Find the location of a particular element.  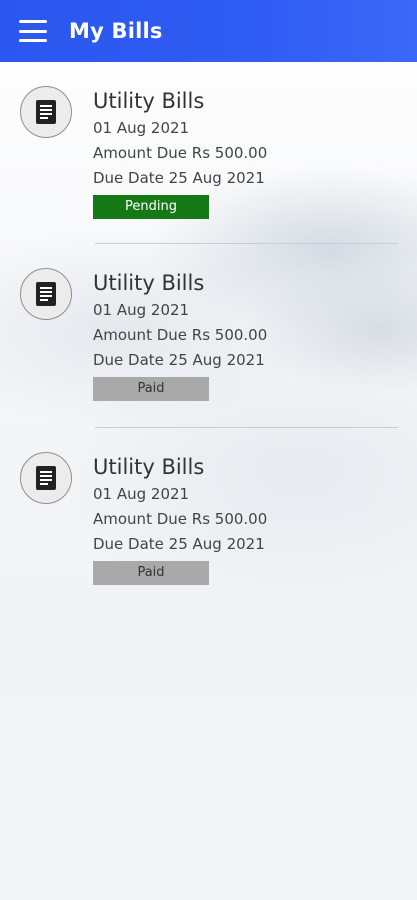

status-badge: Pending is located at coordinates (151, 207).